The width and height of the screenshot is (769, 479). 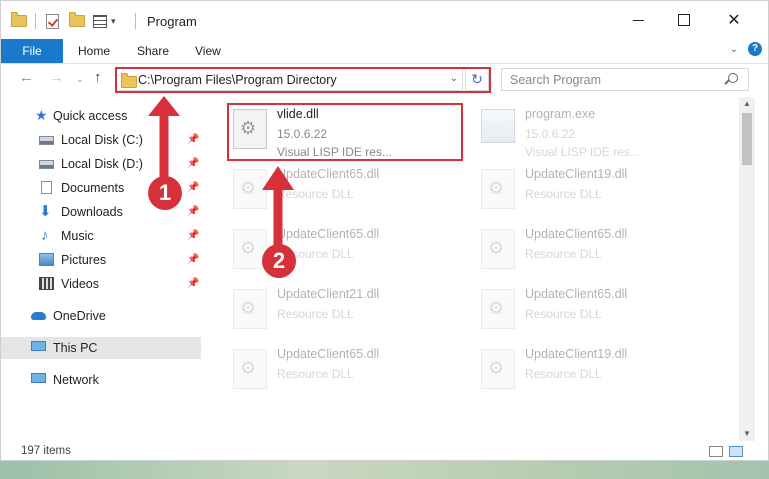 What do you see at coordinates (165, 193) in the screenshot?
I see `callout-1: 1` at bounding box center [165, 193].